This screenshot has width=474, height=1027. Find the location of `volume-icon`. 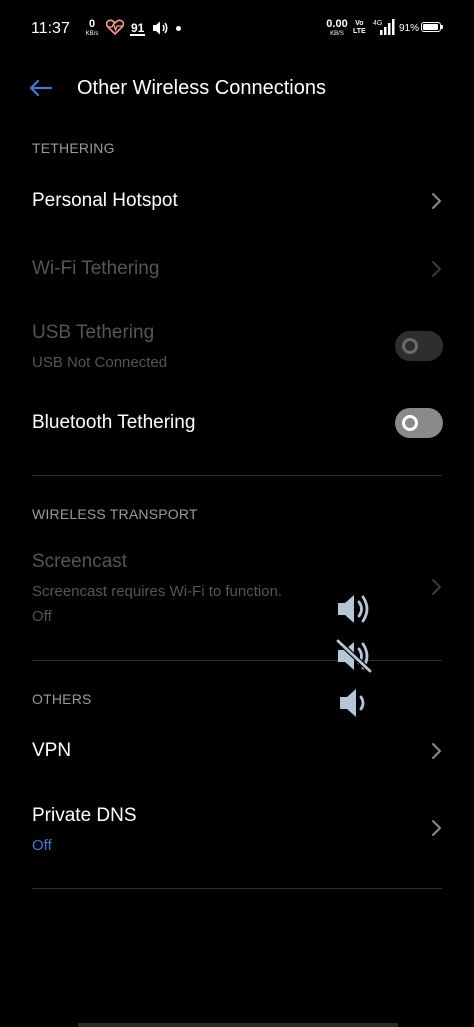

volume-icon is located at coordinates (354, 609).